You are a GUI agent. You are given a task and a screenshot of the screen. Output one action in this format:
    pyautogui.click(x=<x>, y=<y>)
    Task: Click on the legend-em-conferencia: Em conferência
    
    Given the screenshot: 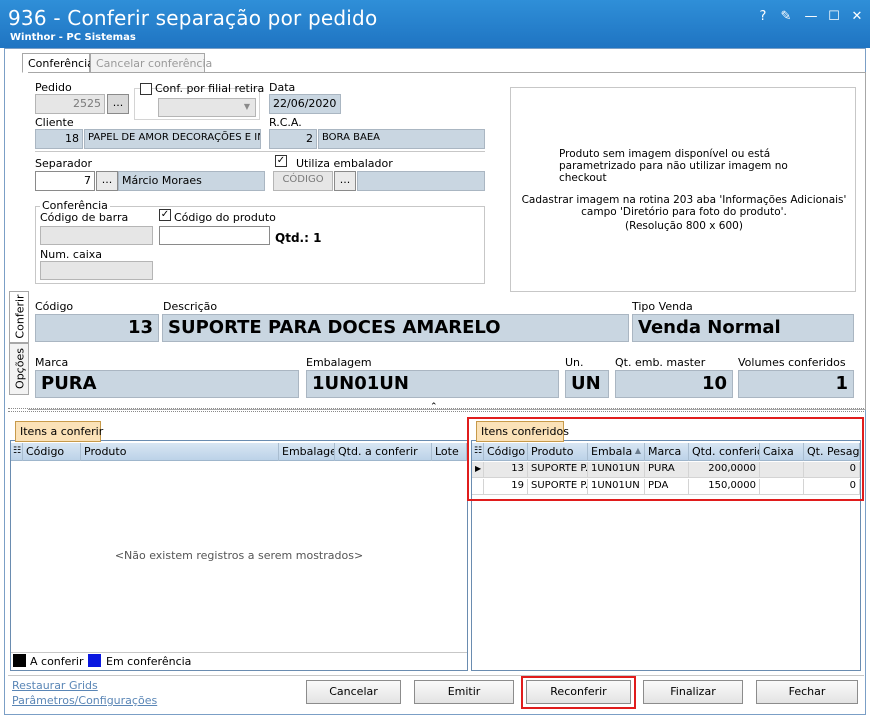 What is the action you would take?
    pyautogui.click(x=149, y=661)
    